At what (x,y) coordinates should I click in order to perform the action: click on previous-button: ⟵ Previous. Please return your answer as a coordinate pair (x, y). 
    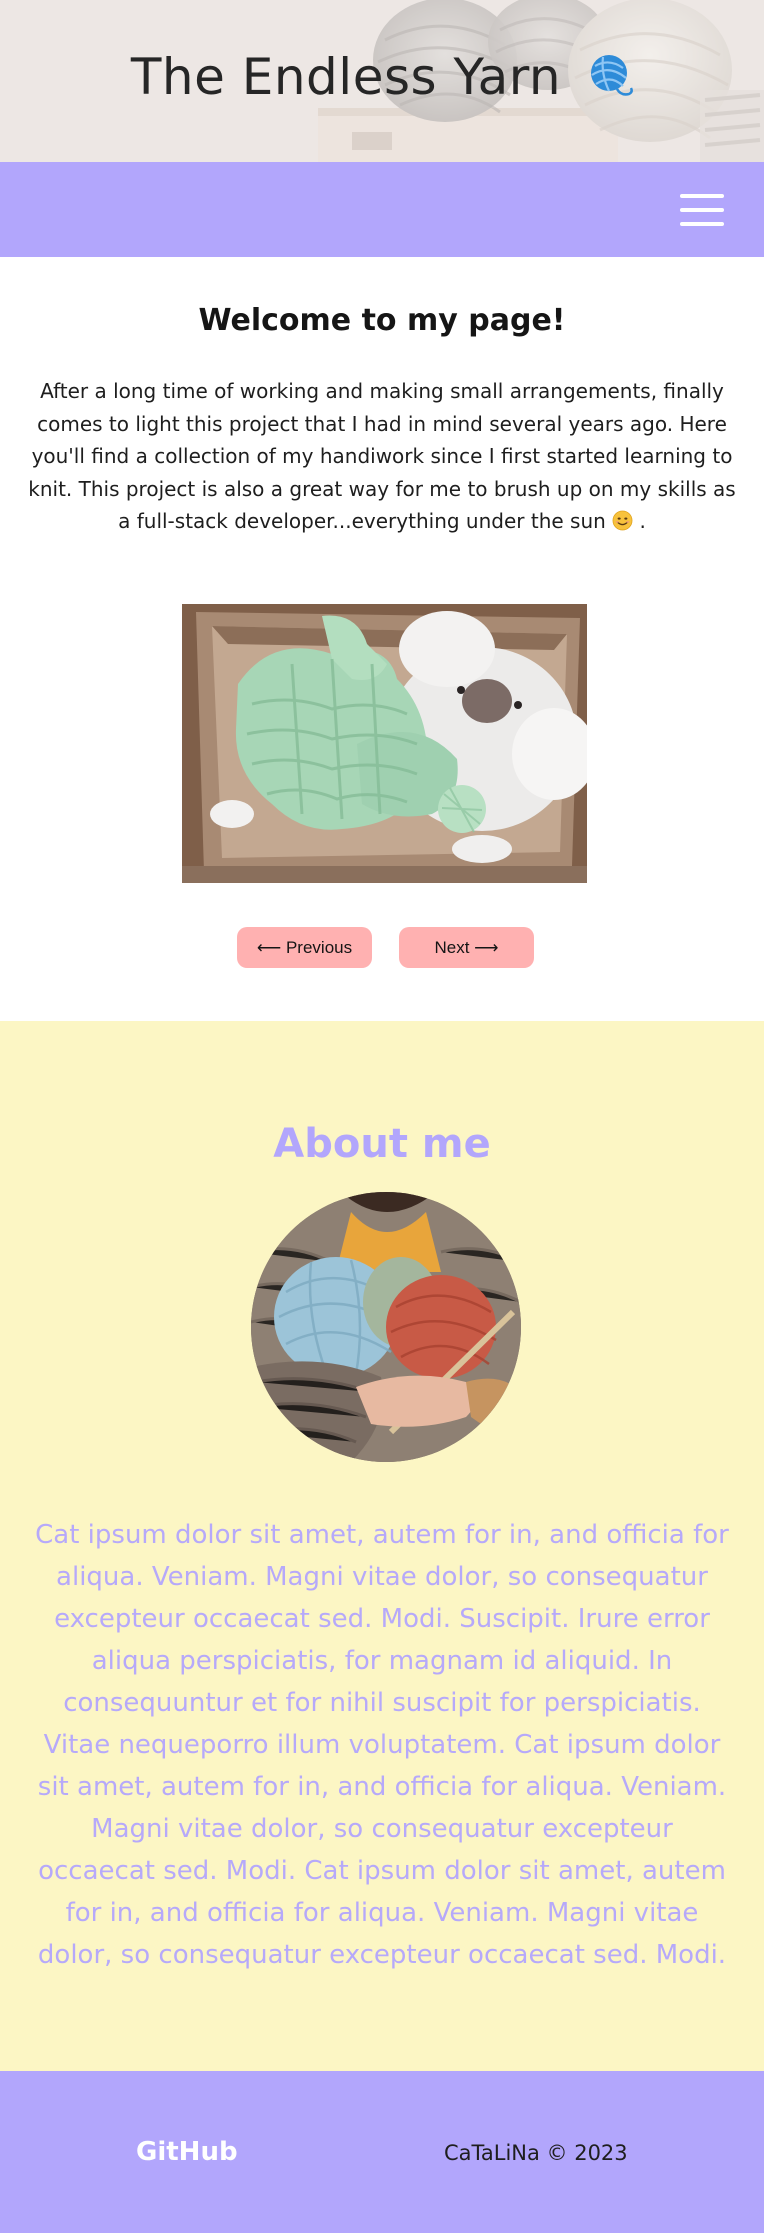
    Looking at the image, I should click on (304, 947).